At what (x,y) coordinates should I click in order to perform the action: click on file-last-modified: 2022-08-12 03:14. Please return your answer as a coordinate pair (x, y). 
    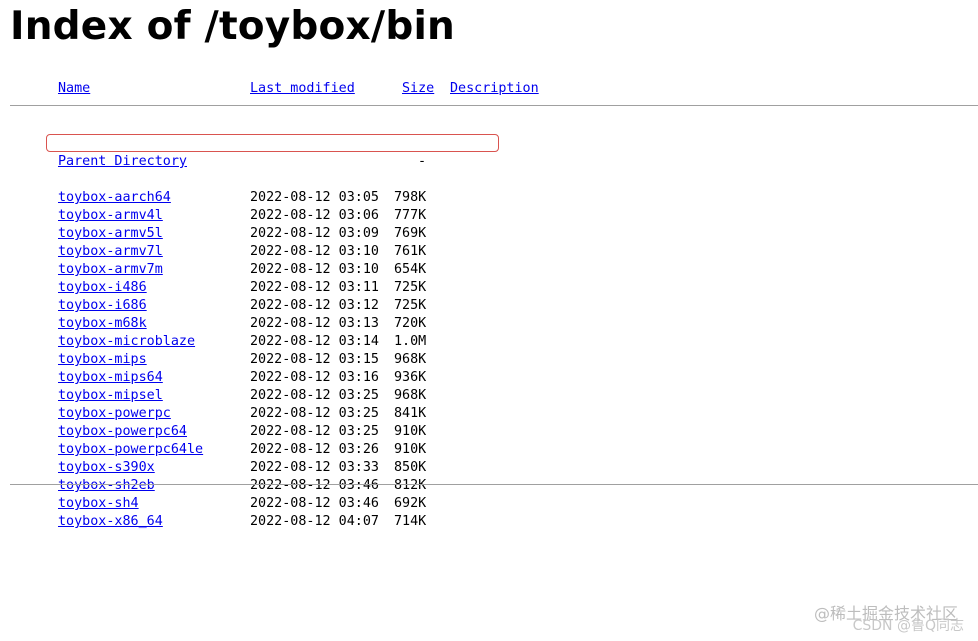
    Looking at the image, I should click on (314, 341).